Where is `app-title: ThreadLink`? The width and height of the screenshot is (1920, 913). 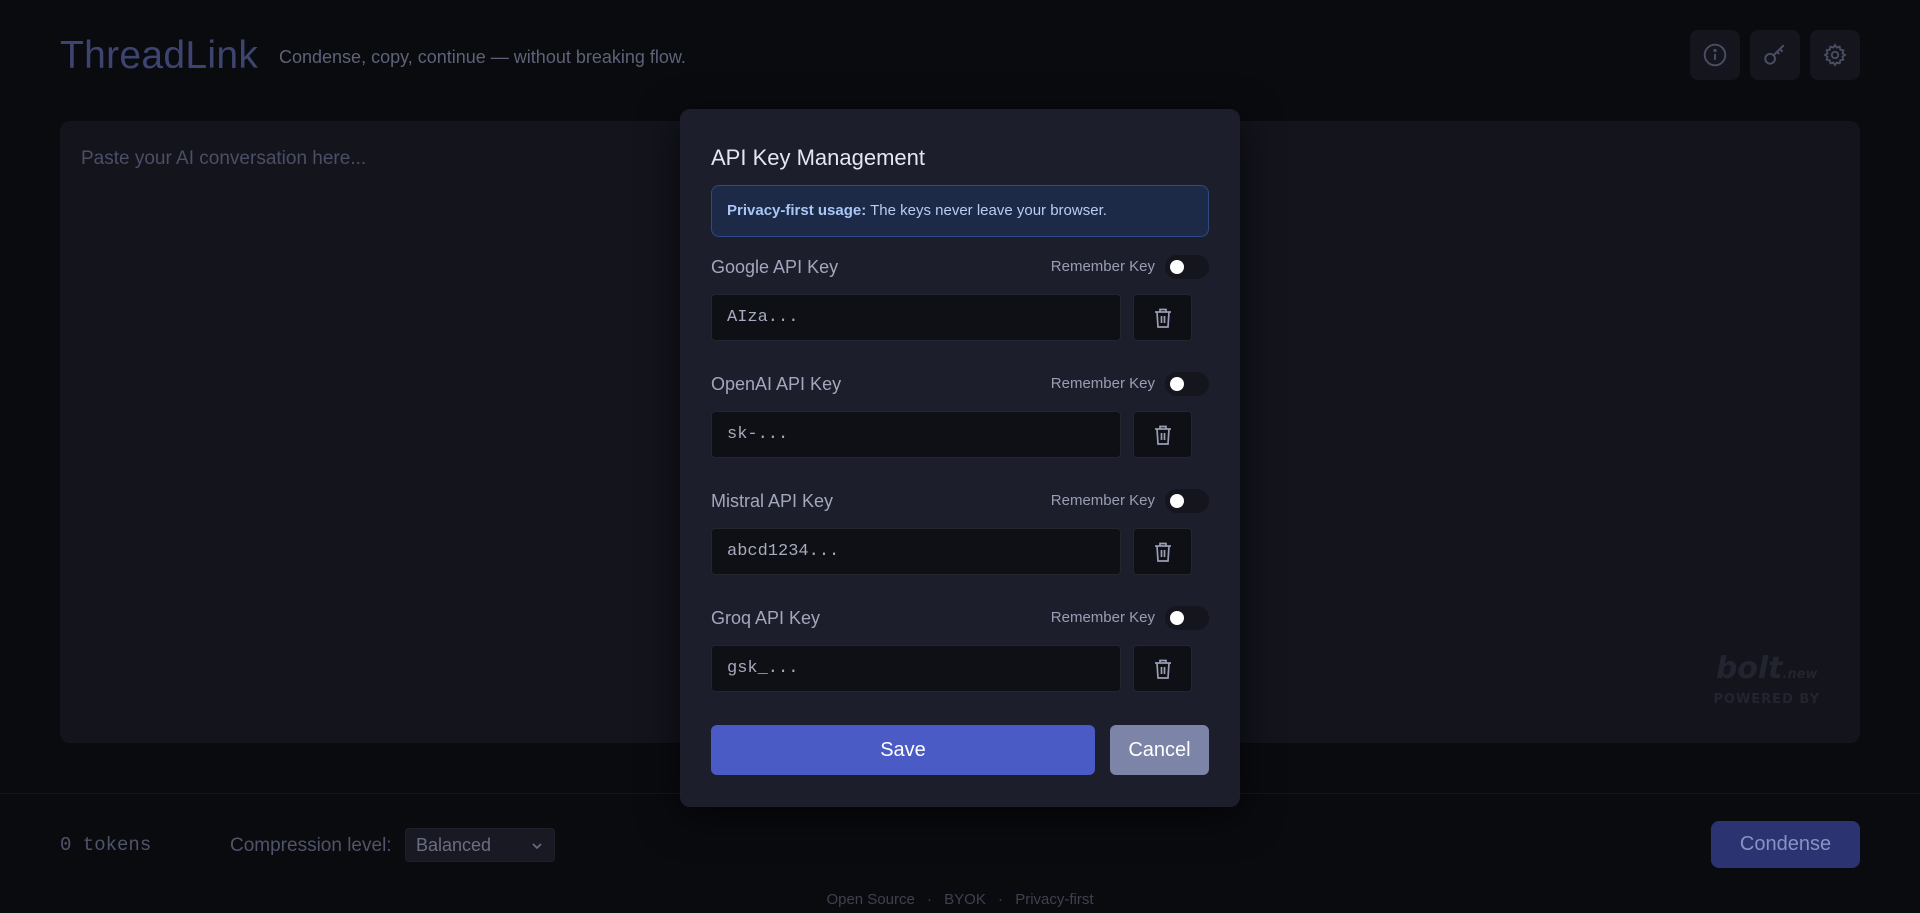
app-title: ThreadLink is located at coordinates (159, 55).